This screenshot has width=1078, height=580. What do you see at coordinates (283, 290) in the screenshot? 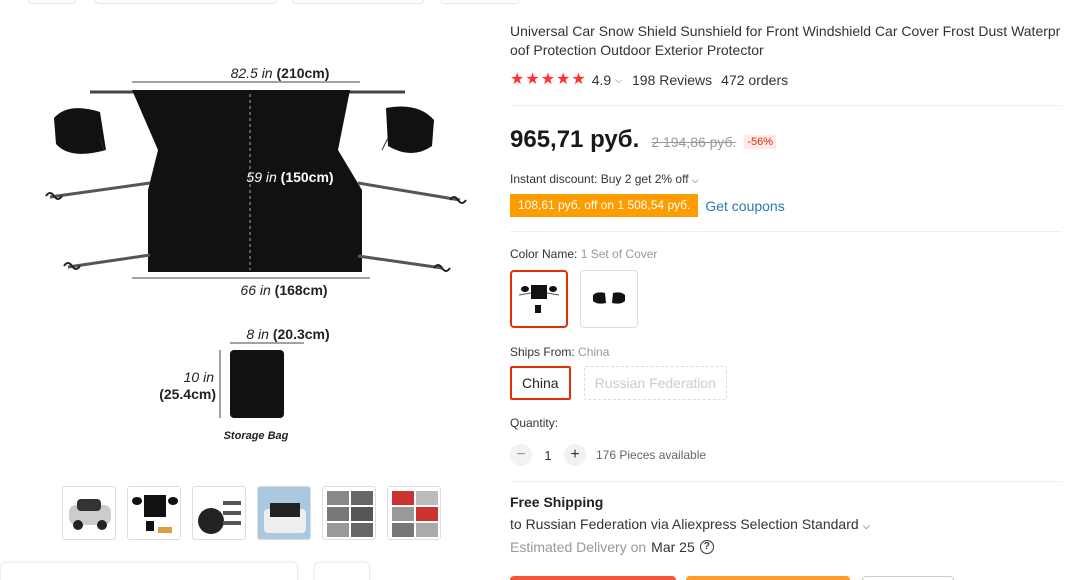
I see `label-bottom-width: 66 in (168cm)` at bounding box center [283, 290].